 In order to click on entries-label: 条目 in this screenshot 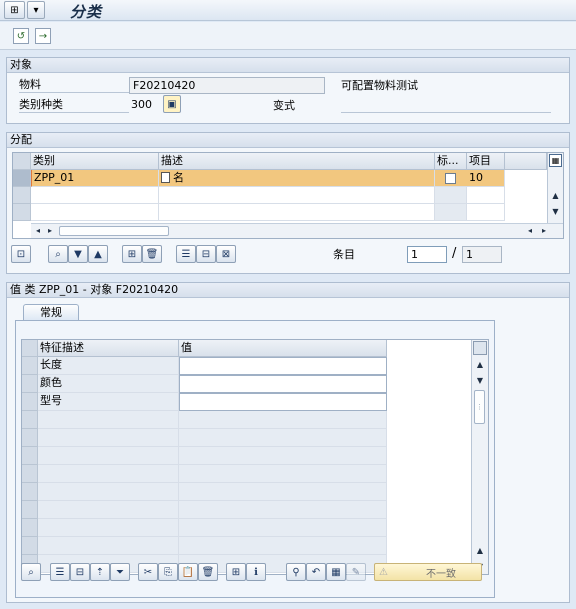, I will do `click(344, 254)`.